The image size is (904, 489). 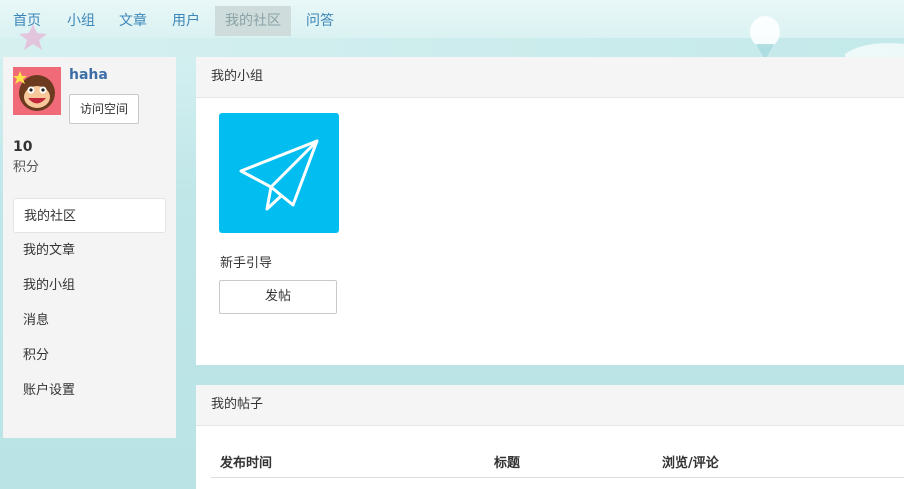 I want to click on sidebar-item-my-articles: 我的文章, so click(x=89, y=250).